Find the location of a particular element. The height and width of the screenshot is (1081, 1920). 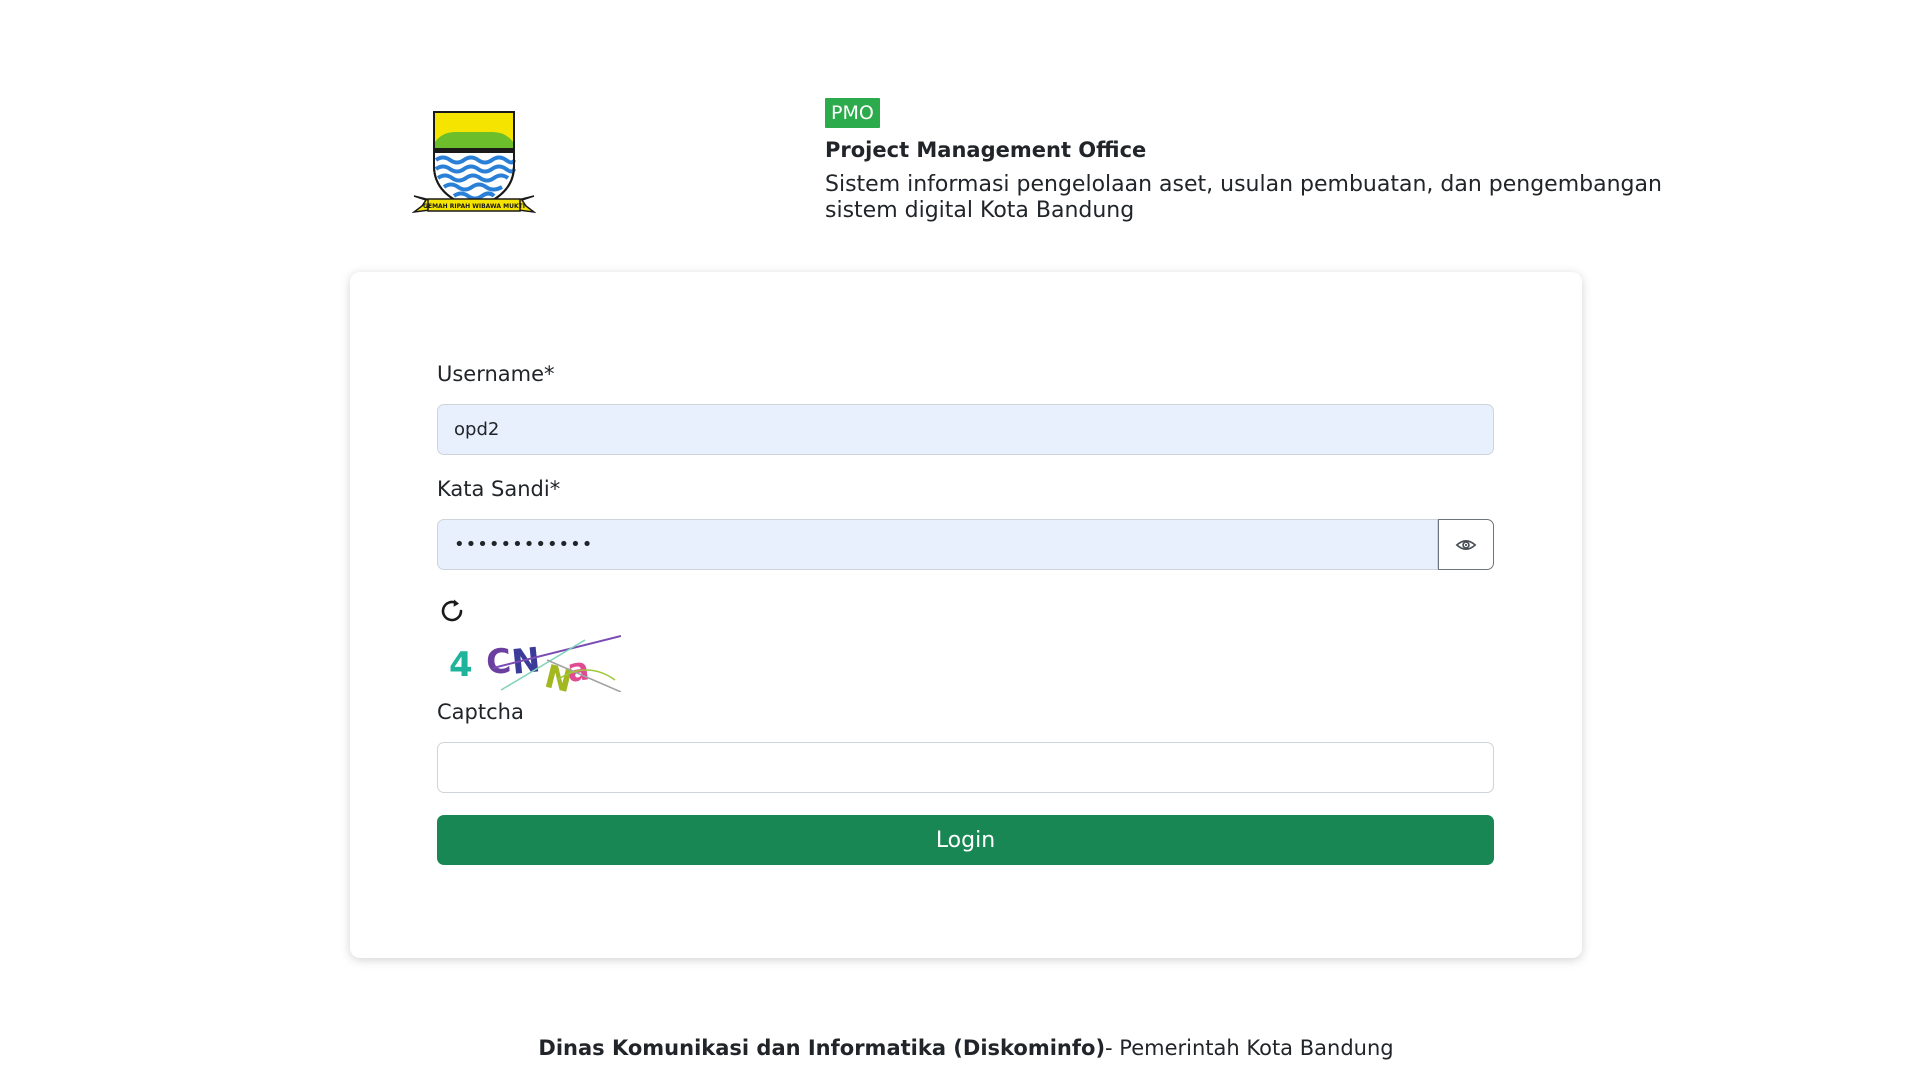

page-title: Project Management Office is located at coordinates (986, 150).